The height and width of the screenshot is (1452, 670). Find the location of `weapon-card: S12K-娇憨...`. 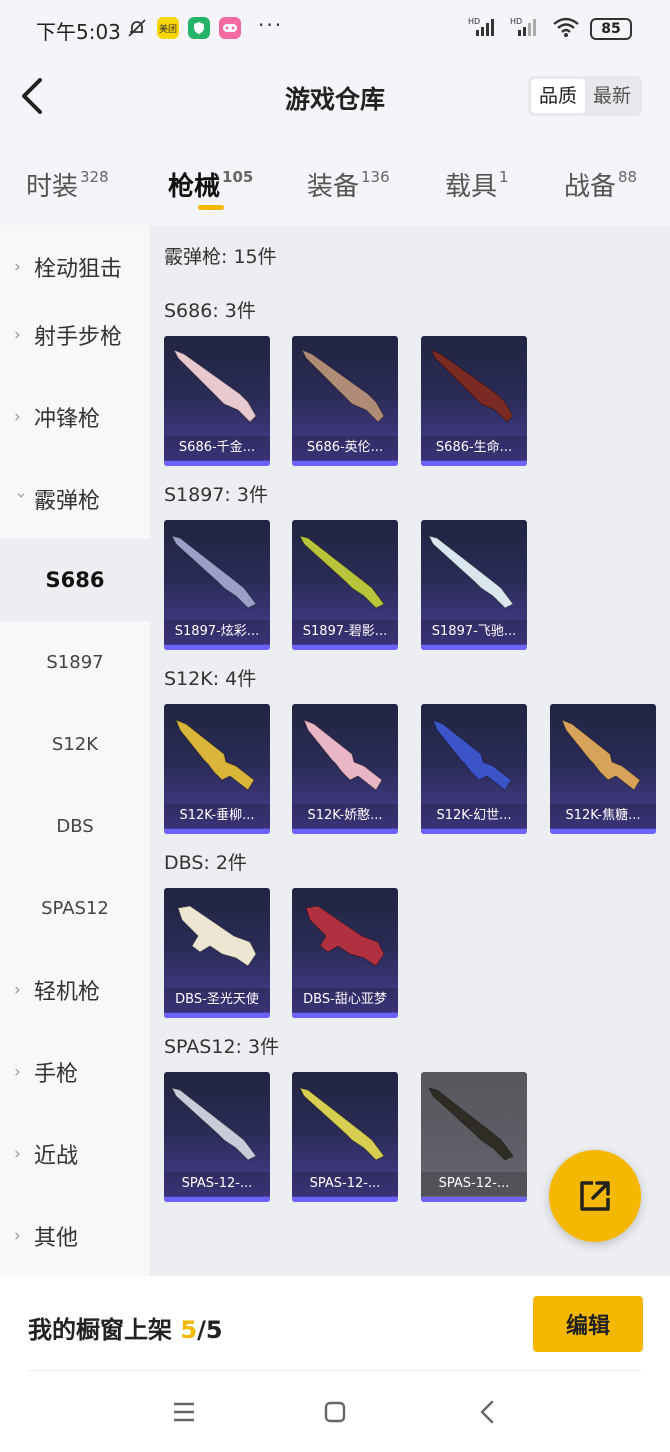

weapon-card: S12K-娇憨... is located at coordinates (345, 769).